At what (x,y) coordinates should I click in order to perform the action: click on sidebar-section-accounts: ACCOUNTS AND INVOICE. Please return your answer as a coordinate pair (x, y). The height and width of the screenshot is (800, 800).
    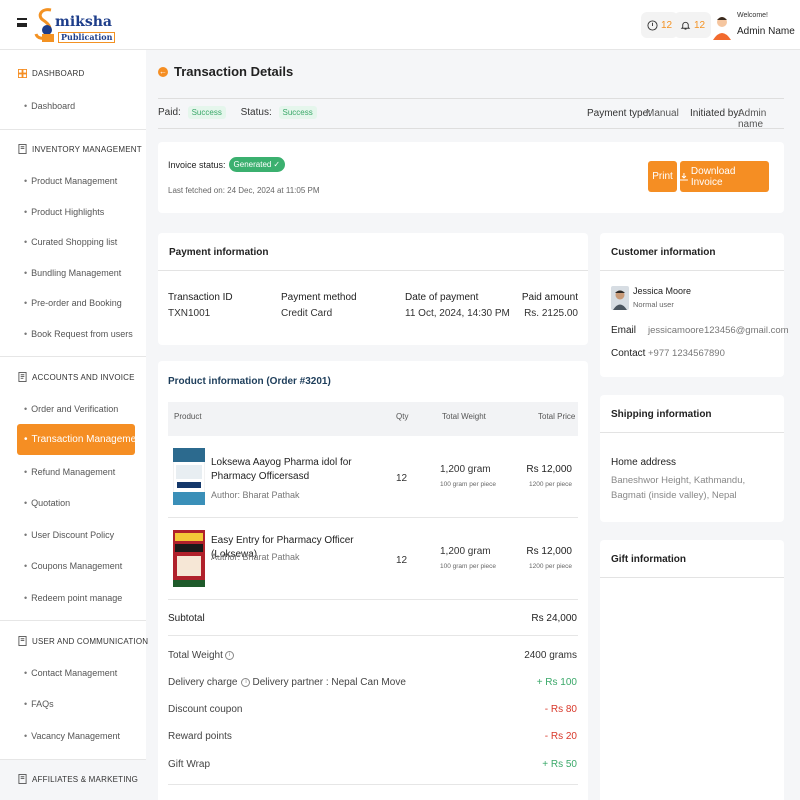
    Looking at the image, I should click on (76, 377).